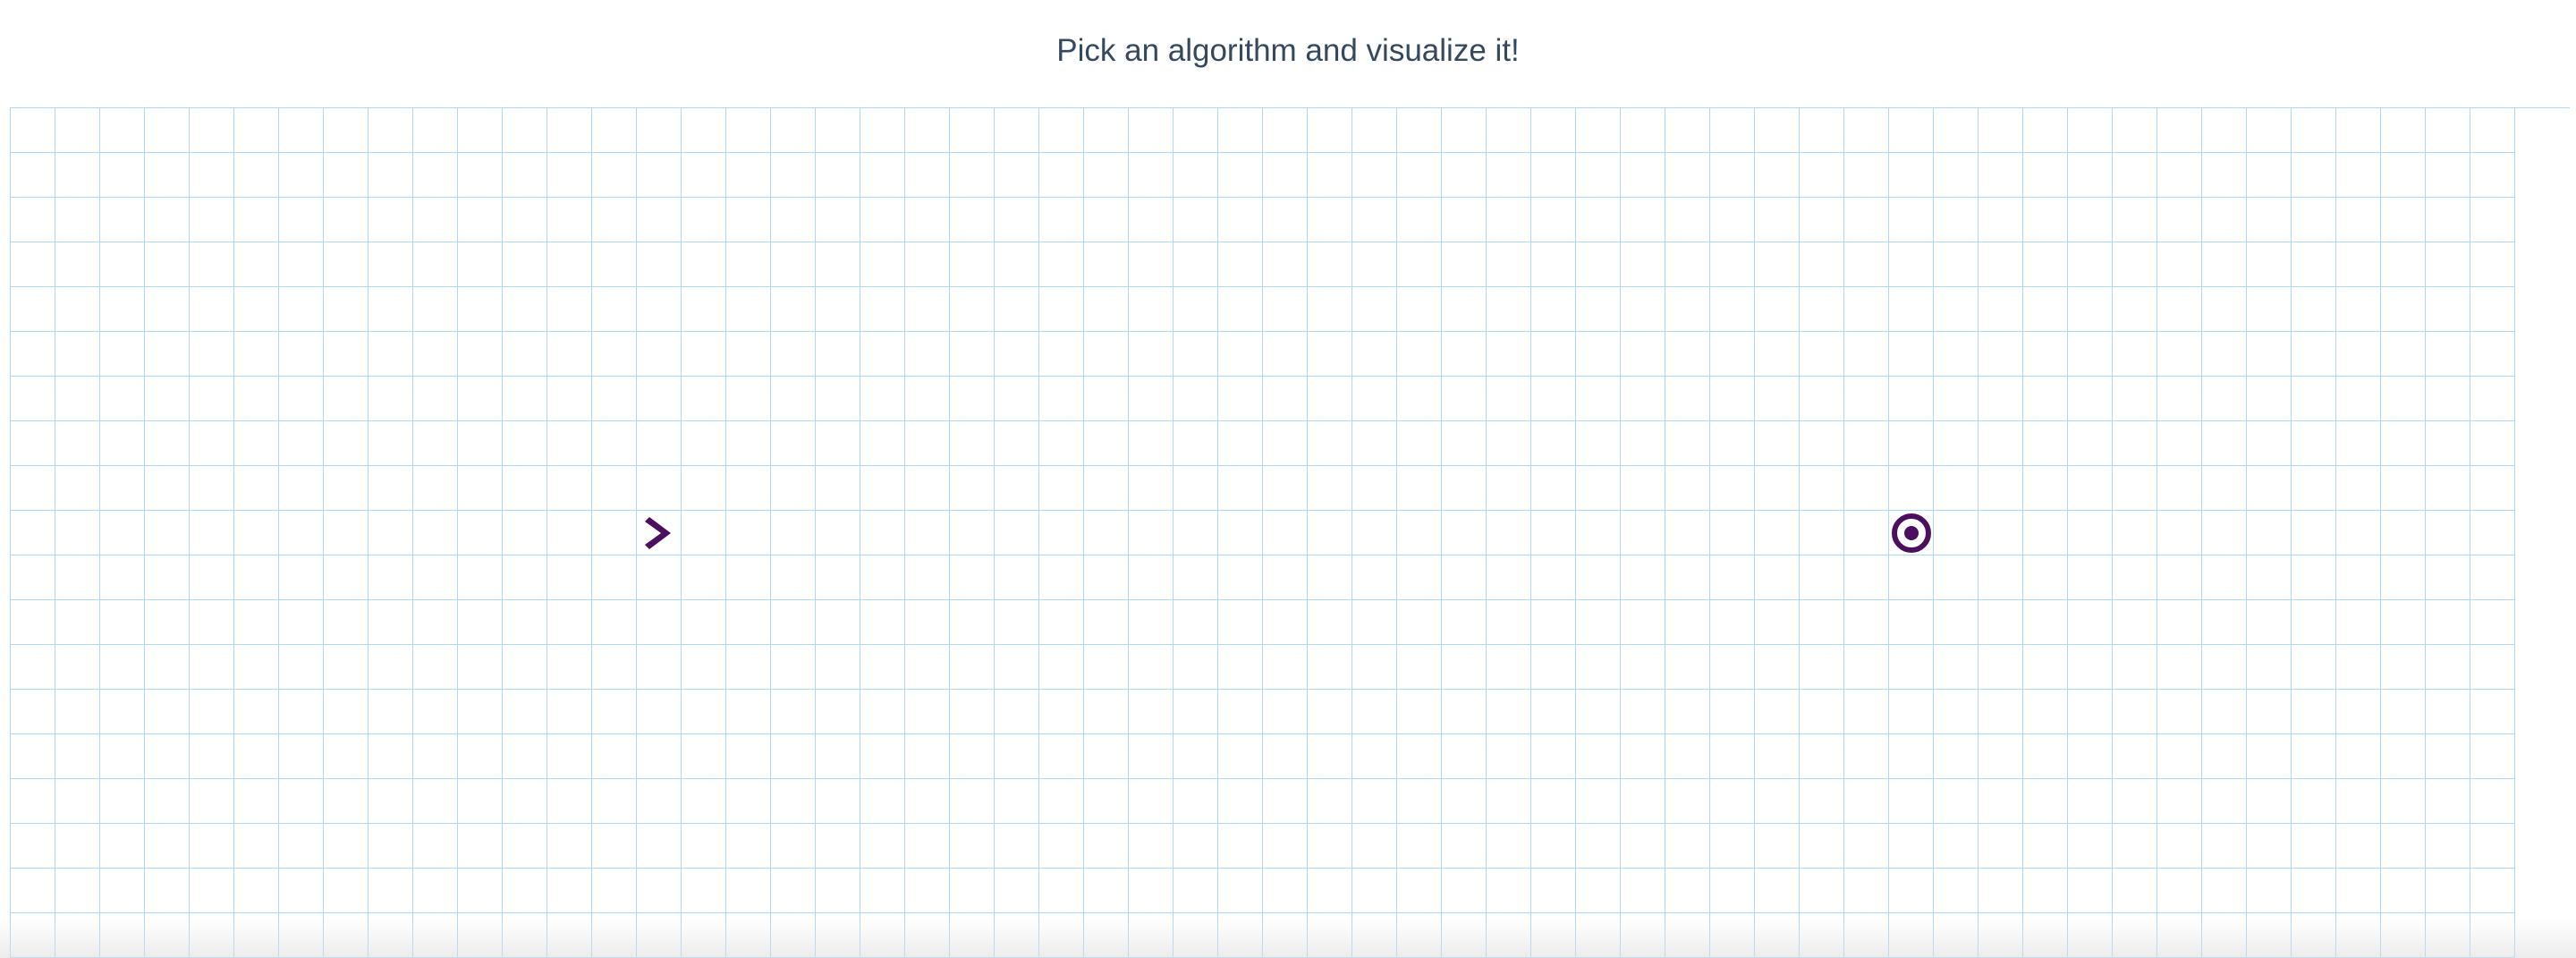  What do you see at coordinates (659, 533) in the screenshot?
I see `start-node-cell` at bounding box center [659, 533].